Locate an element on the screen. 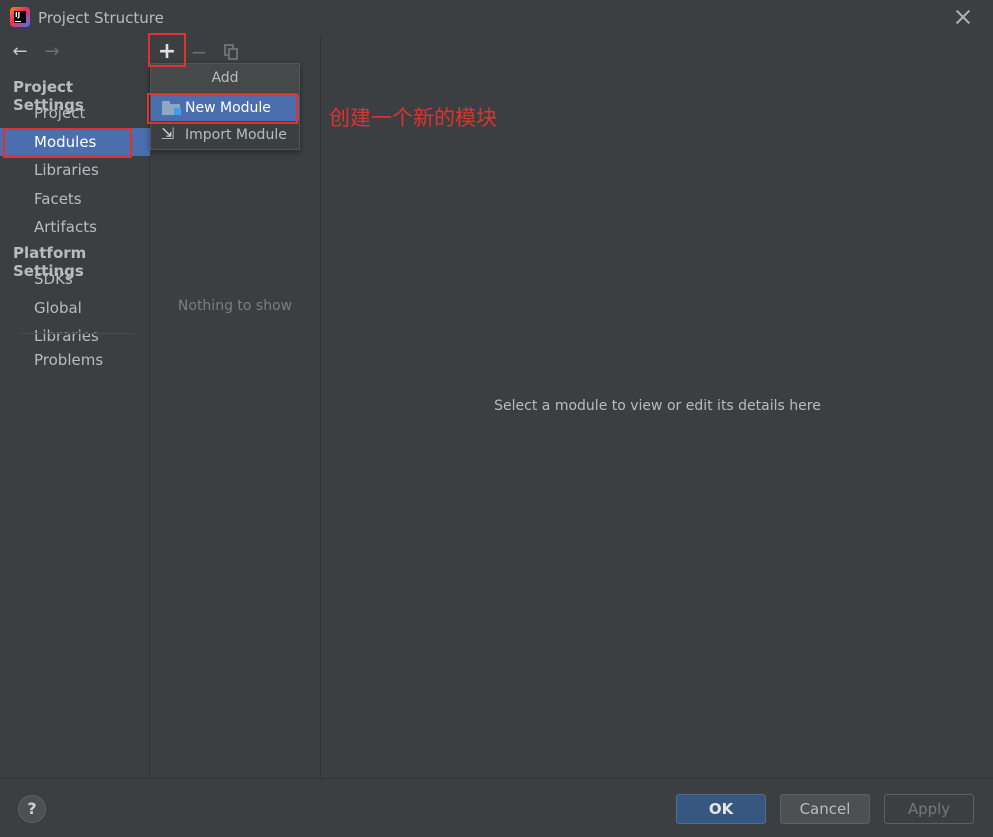 Image resolution: width=993 pixels, height=837 pixels. menu-item-new-module: New Module is located at coordinates (225, 108).